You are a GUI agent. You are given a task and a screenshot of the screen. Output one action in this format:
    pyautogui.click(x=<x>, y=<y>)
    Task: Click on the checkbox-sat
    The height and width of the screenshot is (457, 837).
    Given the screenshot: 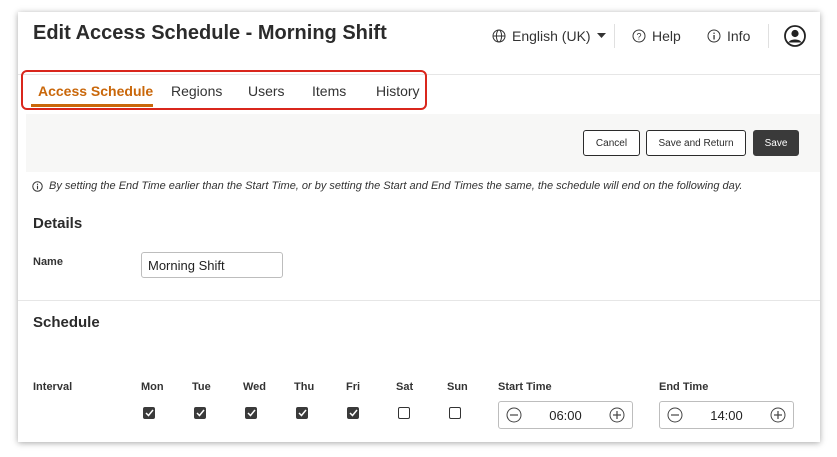 What is the action you would take?
    pyautogui.click(x=404, y=413)
    